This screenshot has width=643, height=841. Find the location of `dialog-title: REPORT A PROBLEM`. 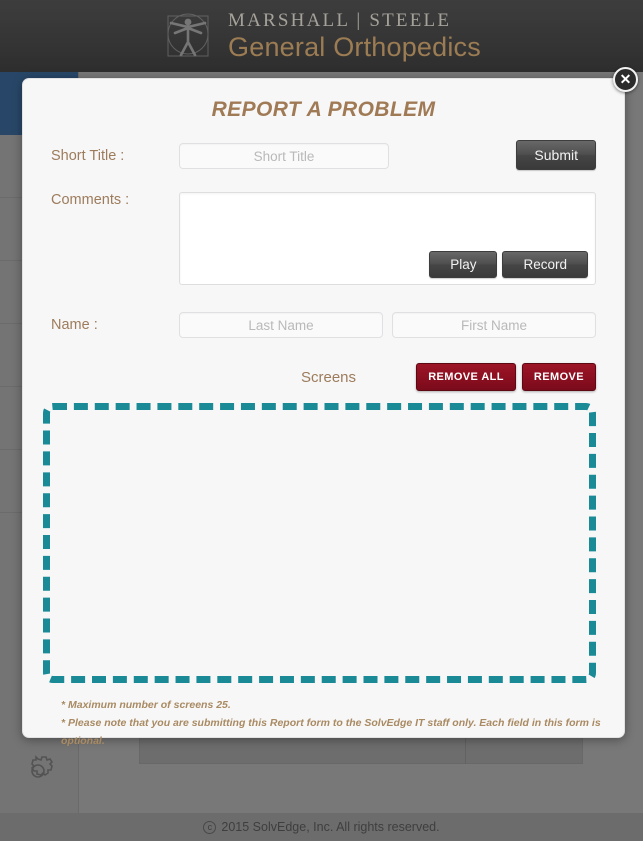

dialog-title: REPORT A PROBLEM is located at coordinates (323, 109).